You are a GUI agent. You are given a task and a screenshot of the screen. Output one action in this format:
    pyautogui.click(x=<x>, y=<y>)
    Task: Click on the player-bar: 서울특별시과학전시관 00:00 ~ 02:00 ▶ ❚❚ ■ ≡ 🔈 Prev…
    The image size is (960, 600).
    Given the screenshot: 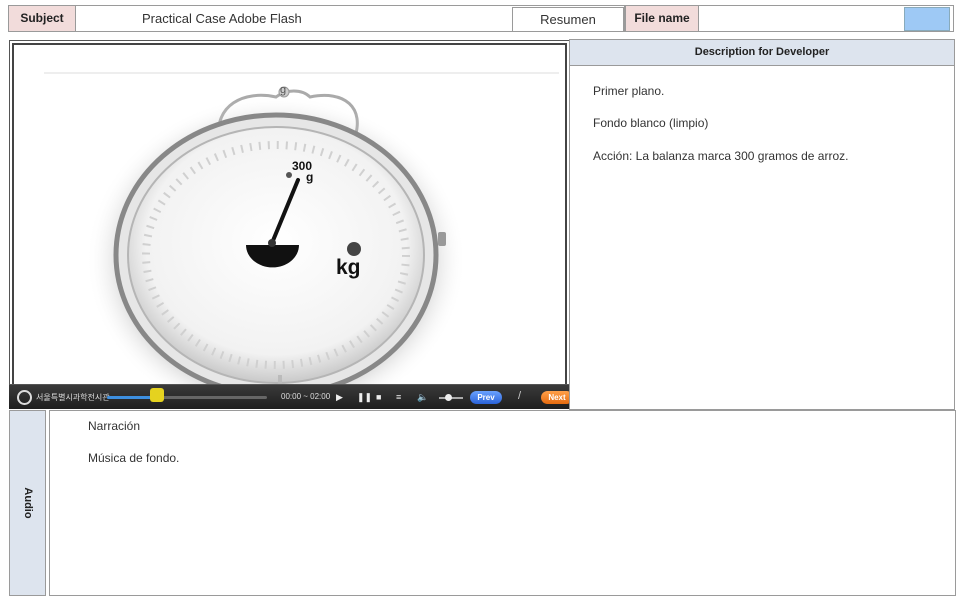 What is the action you would take?
    pyautogui.click(x=291, y=396)
    